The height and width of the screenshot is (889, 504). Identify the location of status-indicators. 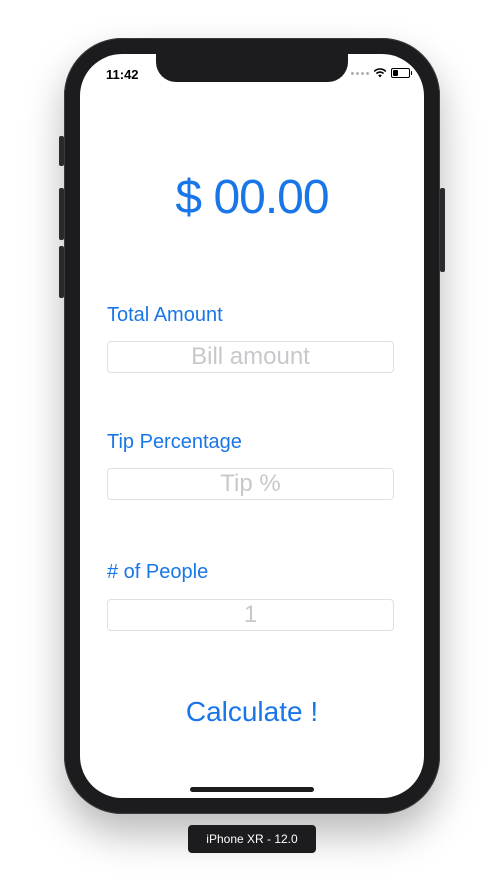
(381, 73).